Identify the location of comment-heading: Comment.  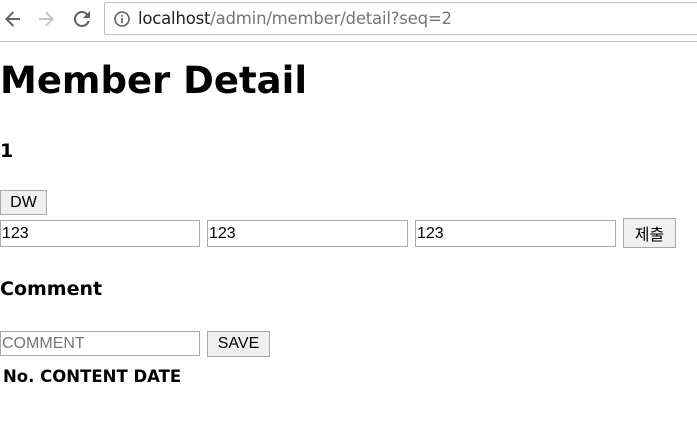
(51, 289).